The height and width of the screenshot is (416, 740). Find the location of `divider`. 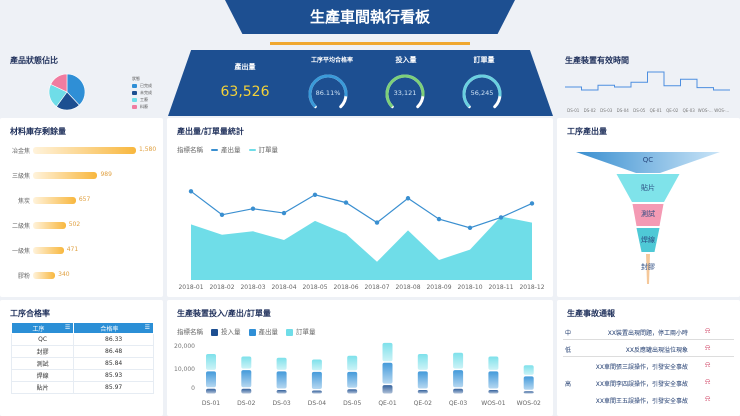

divider is located at coordinates (648, 339).